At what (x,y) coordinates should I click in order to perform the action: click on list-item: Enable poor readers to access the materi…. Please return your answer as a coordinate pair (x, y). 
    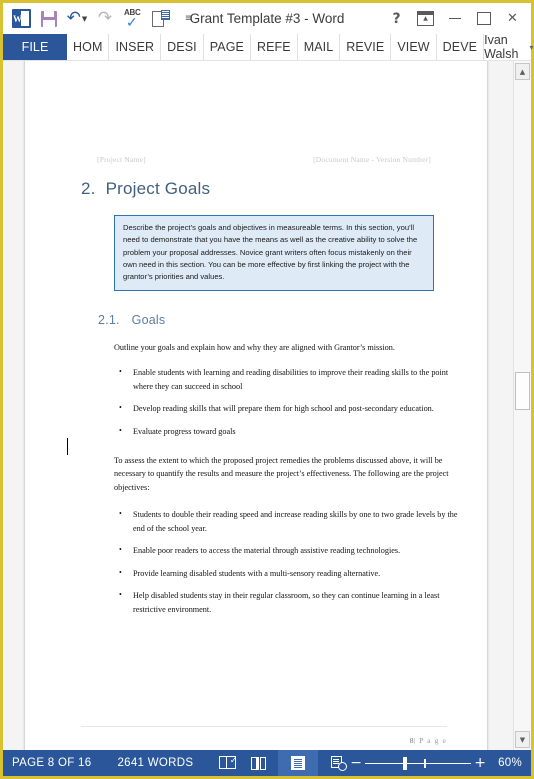
    Looking at the image, I should click on (291, 550).